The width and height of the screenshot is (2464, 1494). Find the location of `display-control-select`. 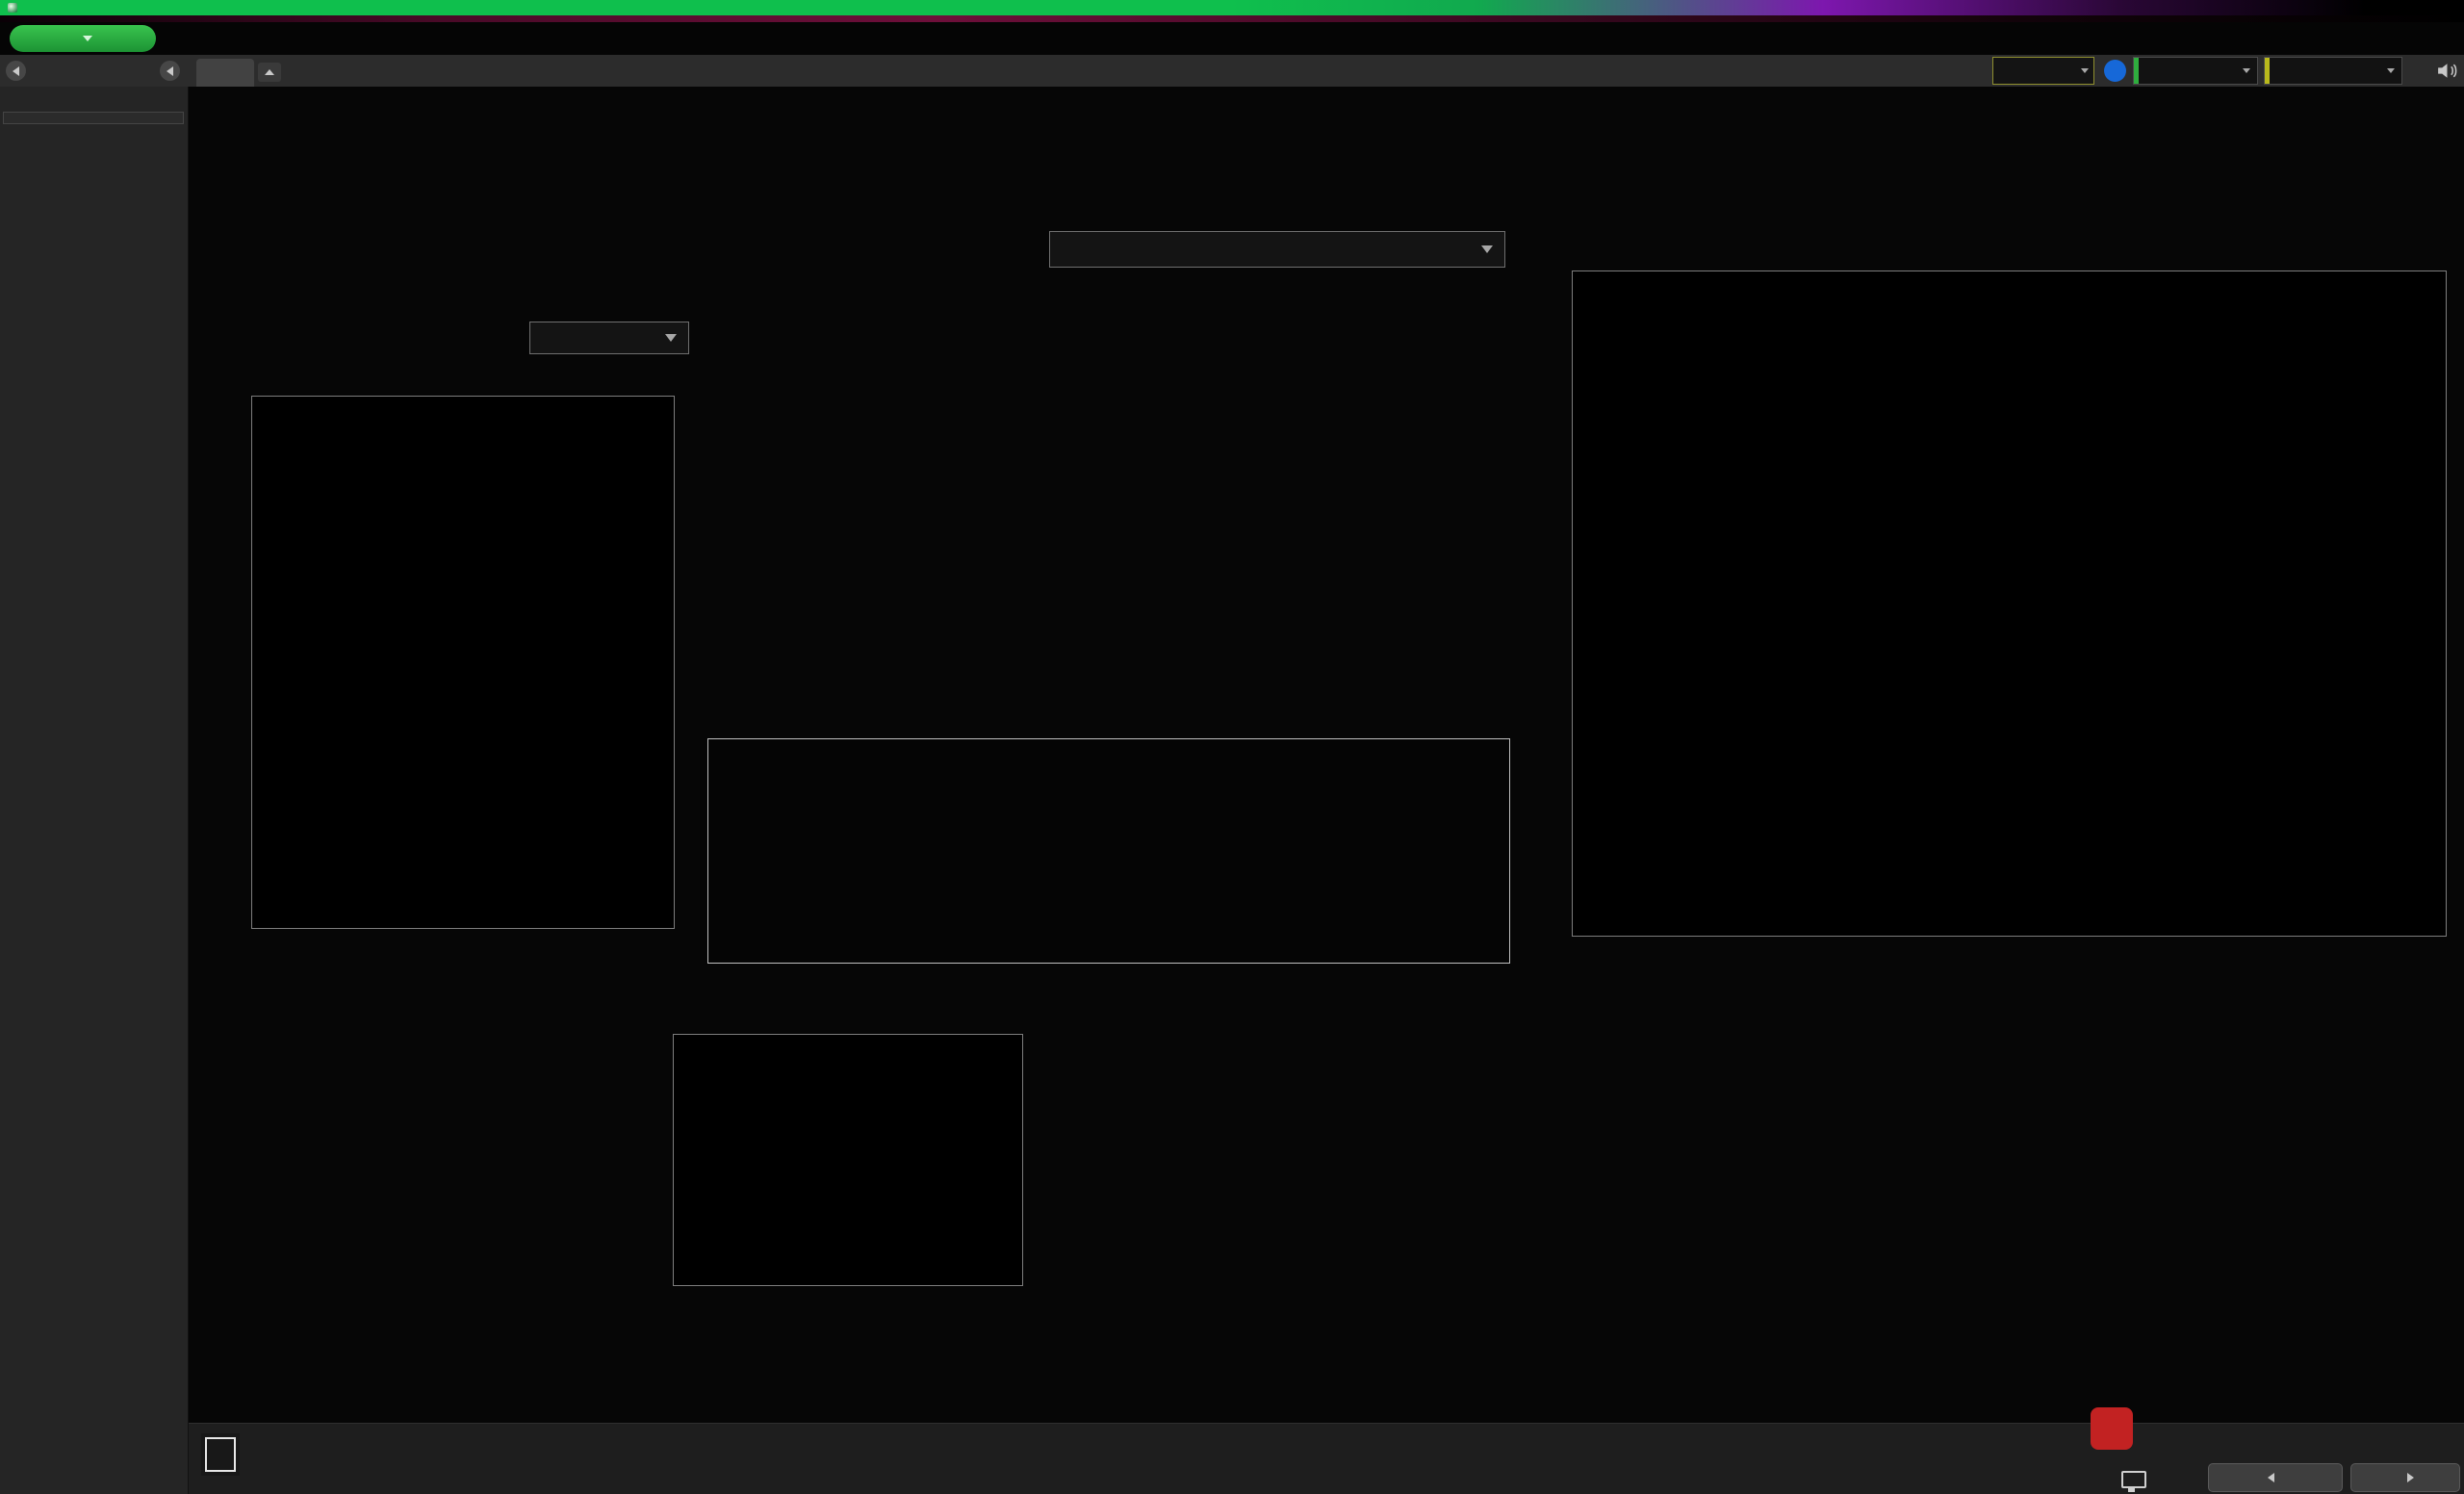

display-control-select is located at coordinates (2333, 71).